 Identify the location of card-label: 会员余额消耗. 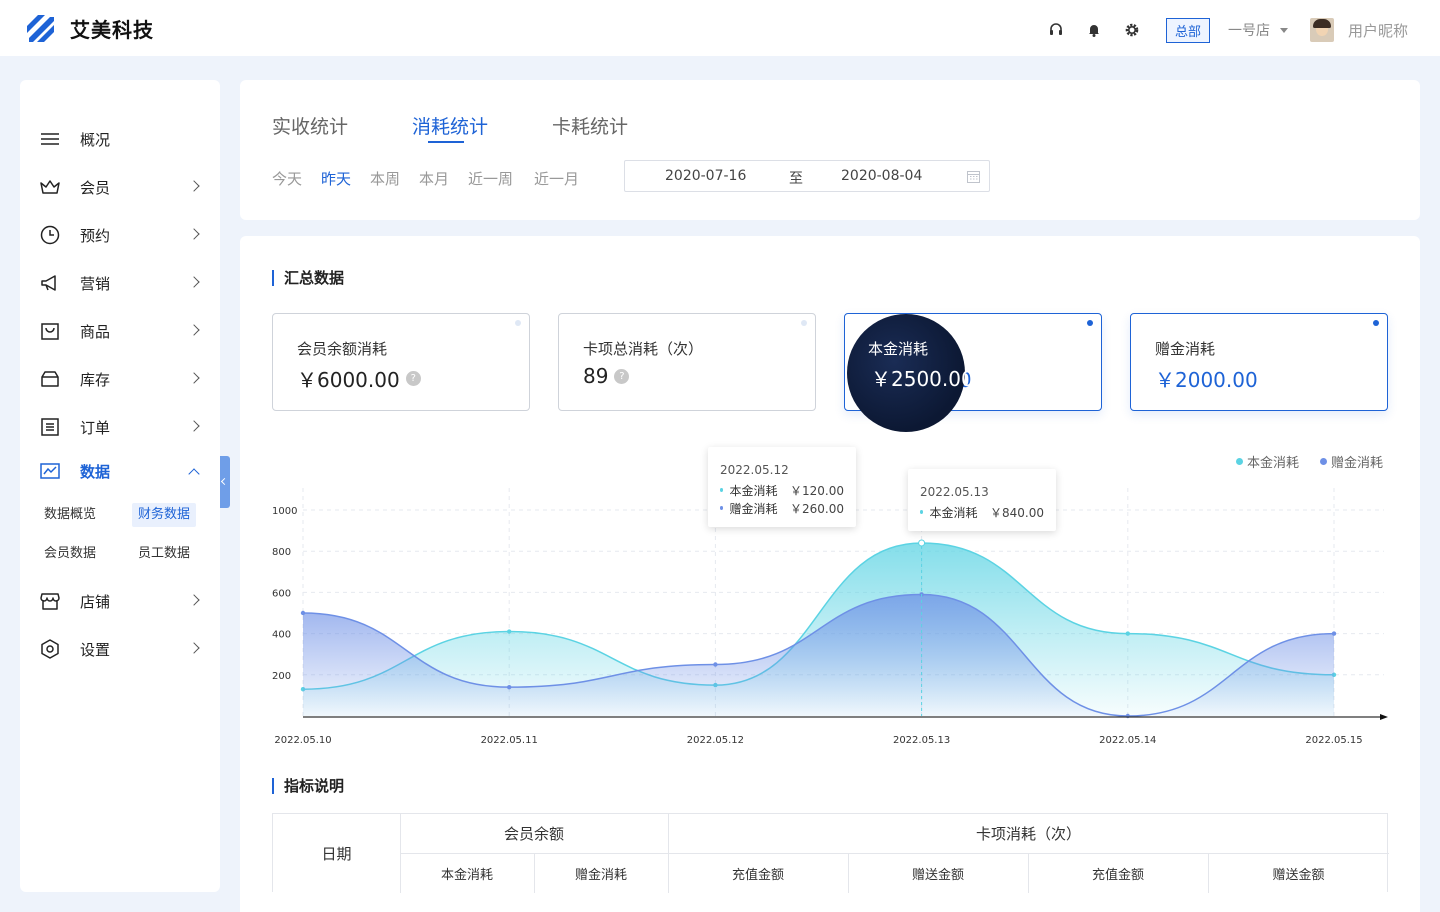
(342, 349).